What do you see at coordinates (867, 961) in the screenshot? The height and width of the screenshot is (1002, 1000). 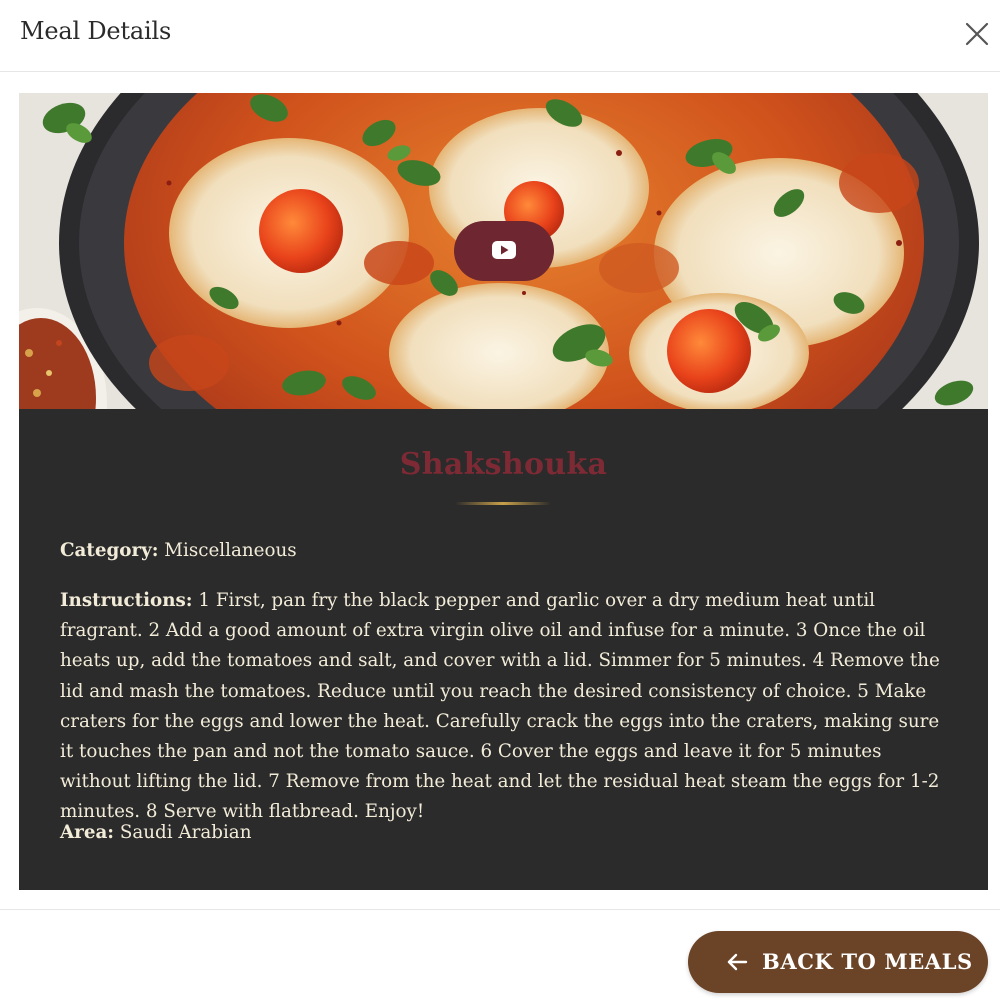 I see `back-to-meals-label: BACK TO MEALS` at bounding box center [867, 961].